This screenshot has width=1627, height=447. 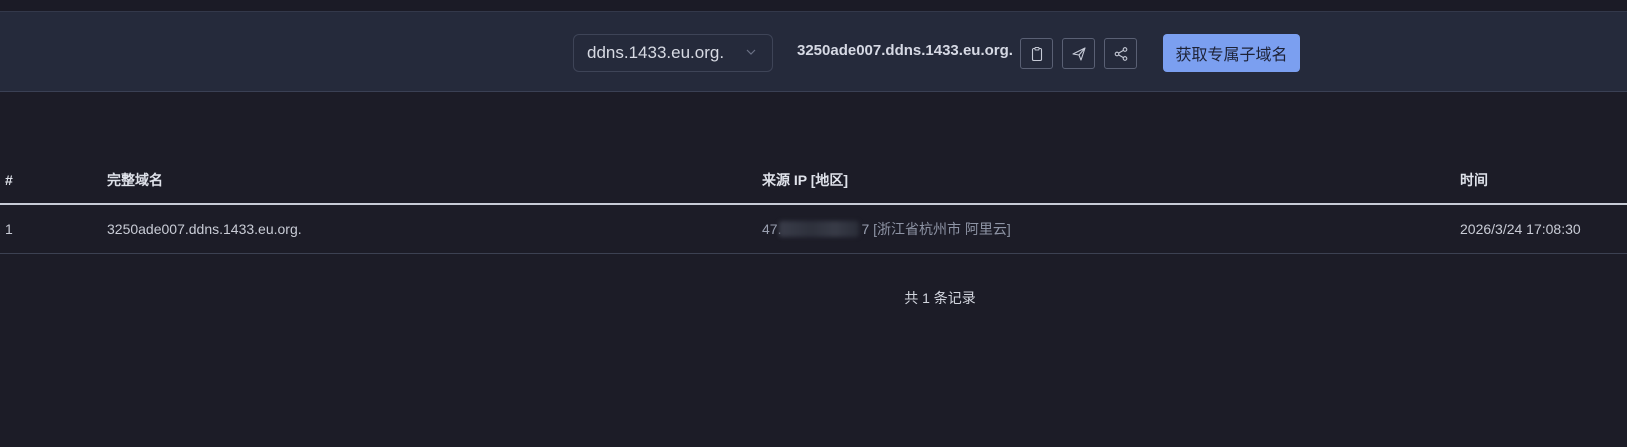 What do you see at coordinates (819, 228) in the screenshot?
I see `redacted-ip-block` at bounding box center [819, 228].